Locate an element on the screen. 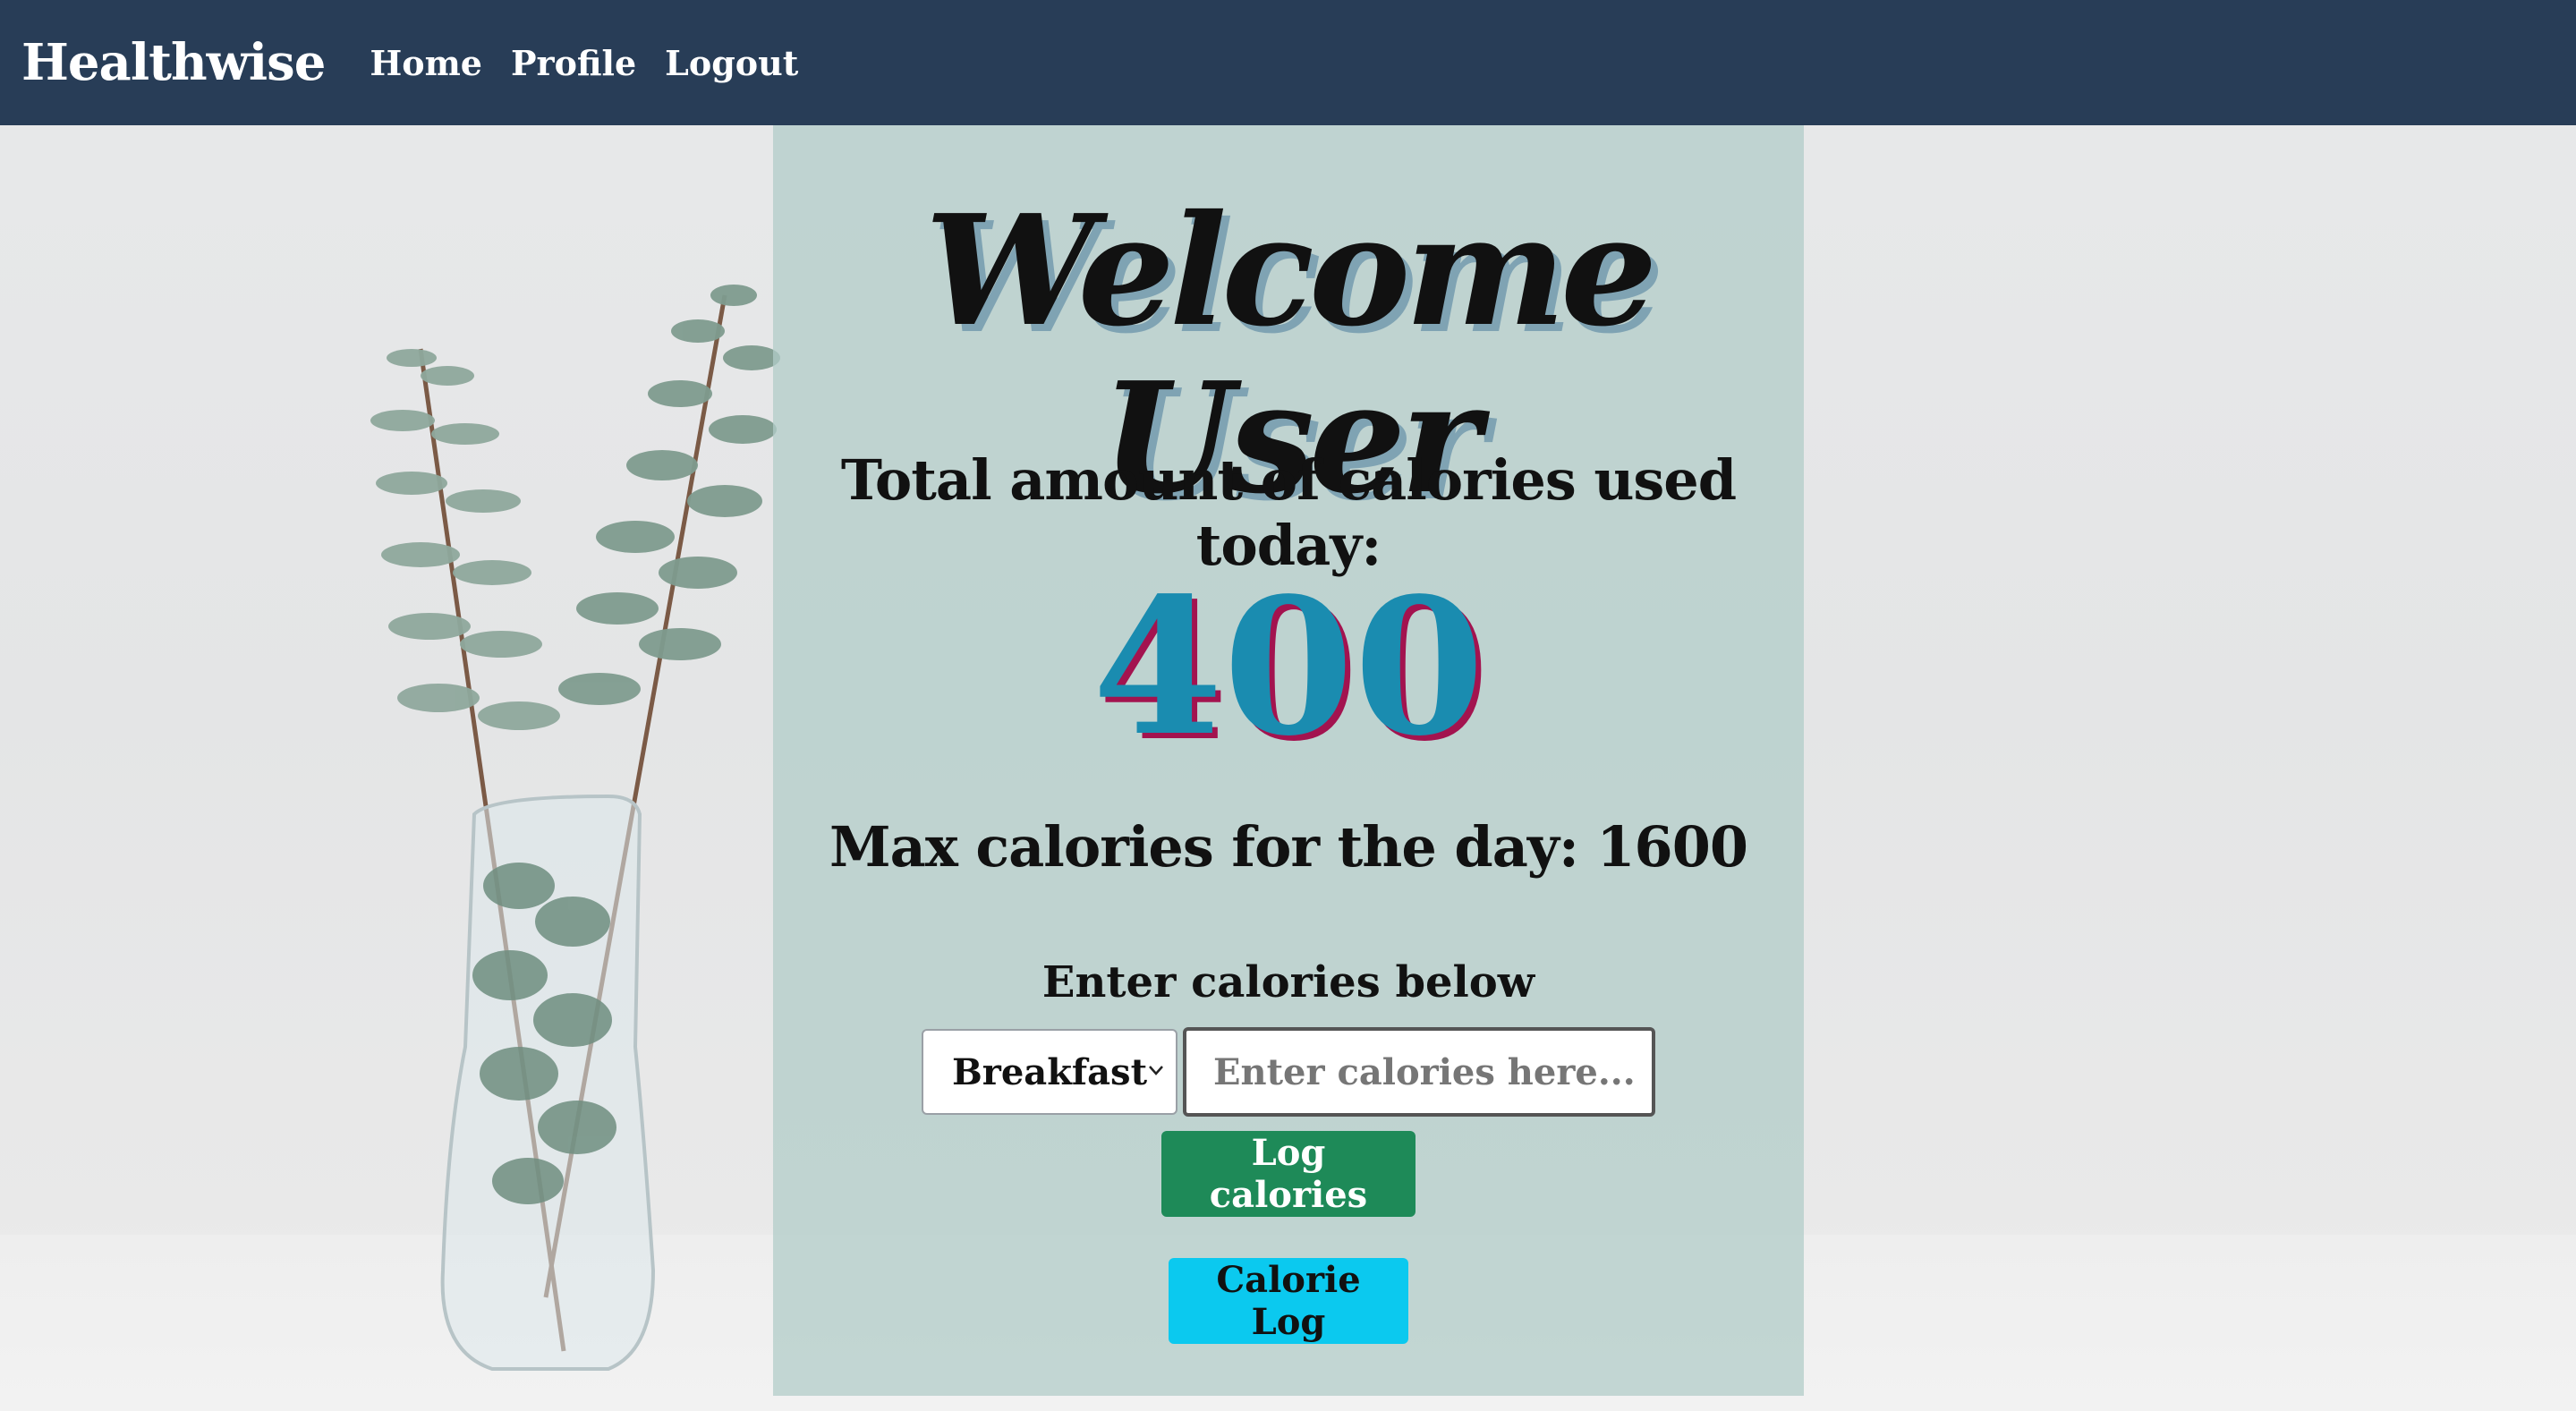 The width and height of the screenshot is (2576, 1411). calorie-amount-input is located at coordinates (1419, 1072).